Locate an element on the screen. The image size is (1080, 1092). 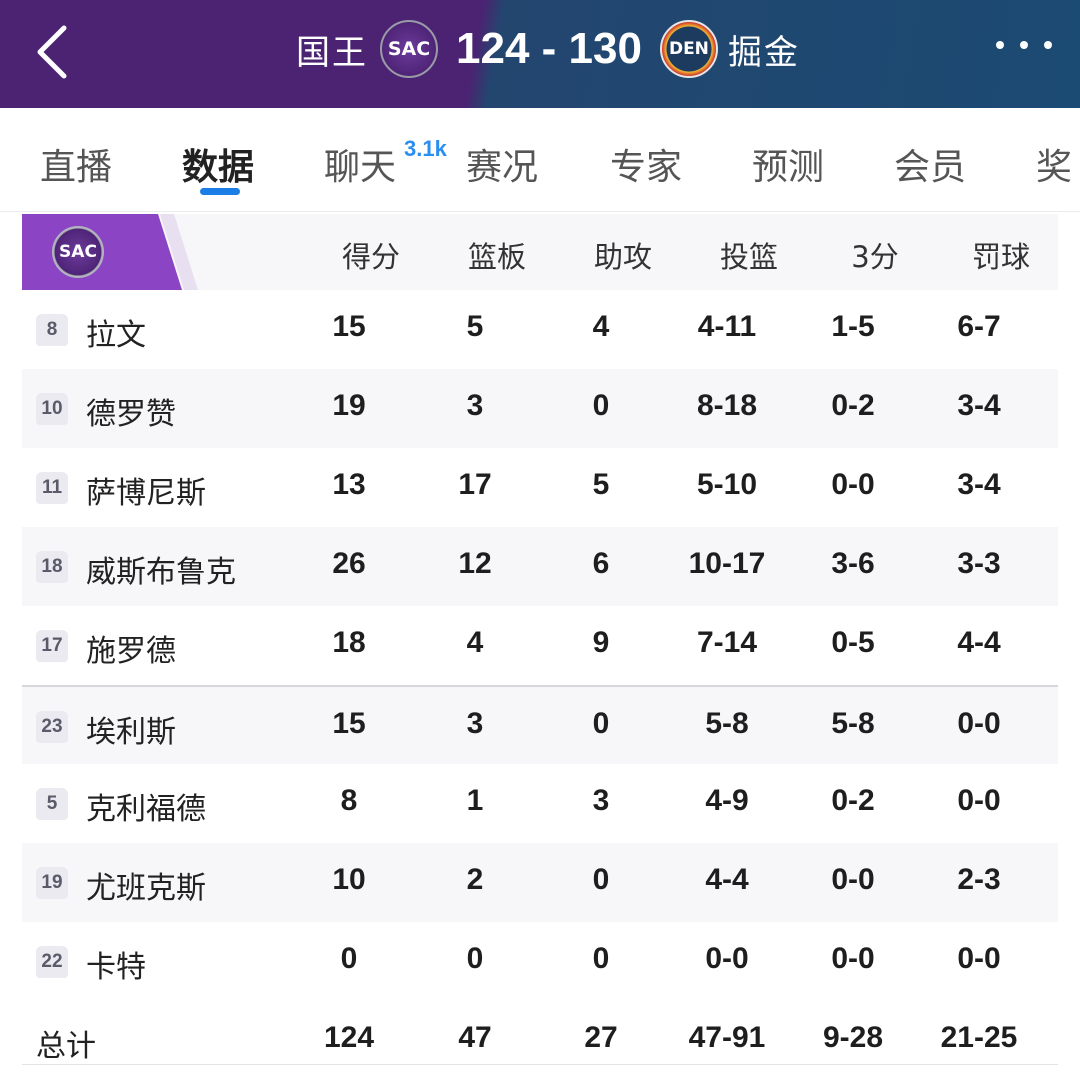
column-header-field-goals: 投篮 is located at coordinates (749, 255).